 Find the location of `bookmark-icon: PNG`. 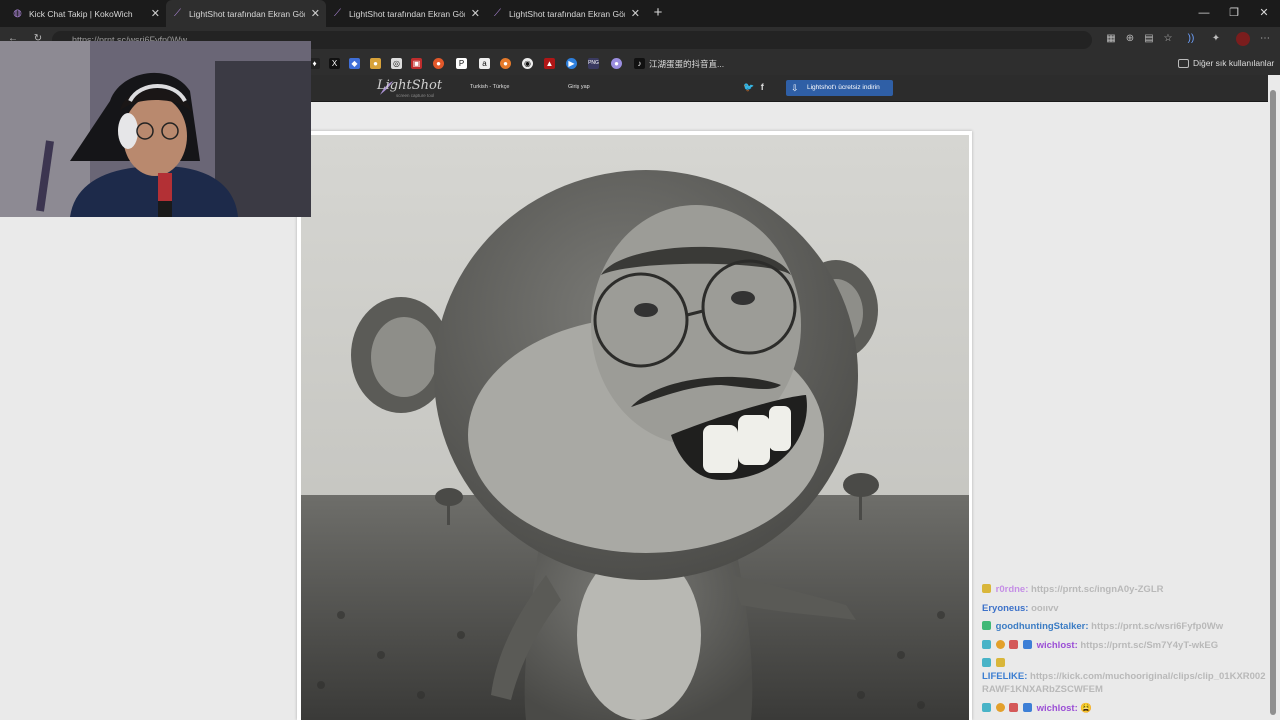

bookmark-icon: PNG is located at coordinates (593, 63).